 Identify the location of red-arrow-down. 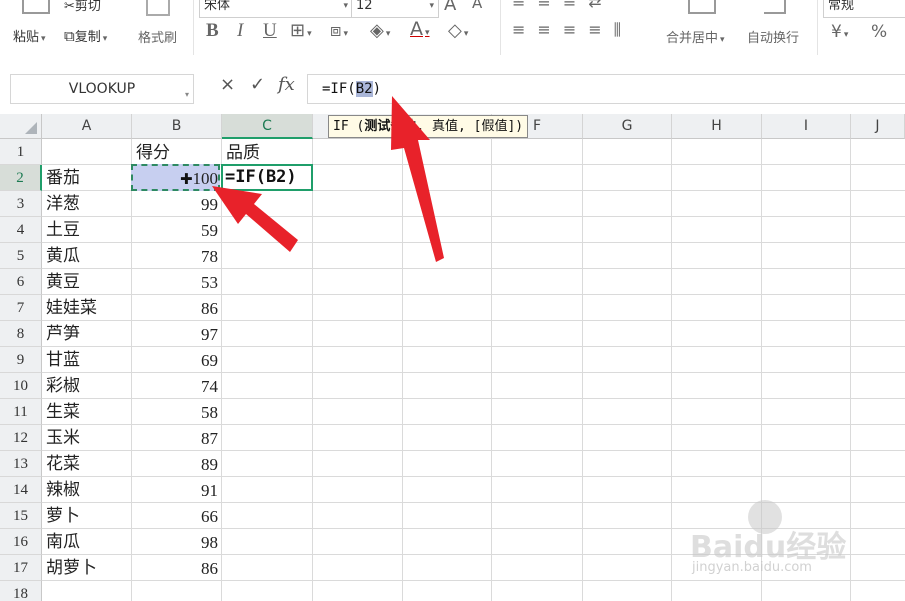
(417, 179).